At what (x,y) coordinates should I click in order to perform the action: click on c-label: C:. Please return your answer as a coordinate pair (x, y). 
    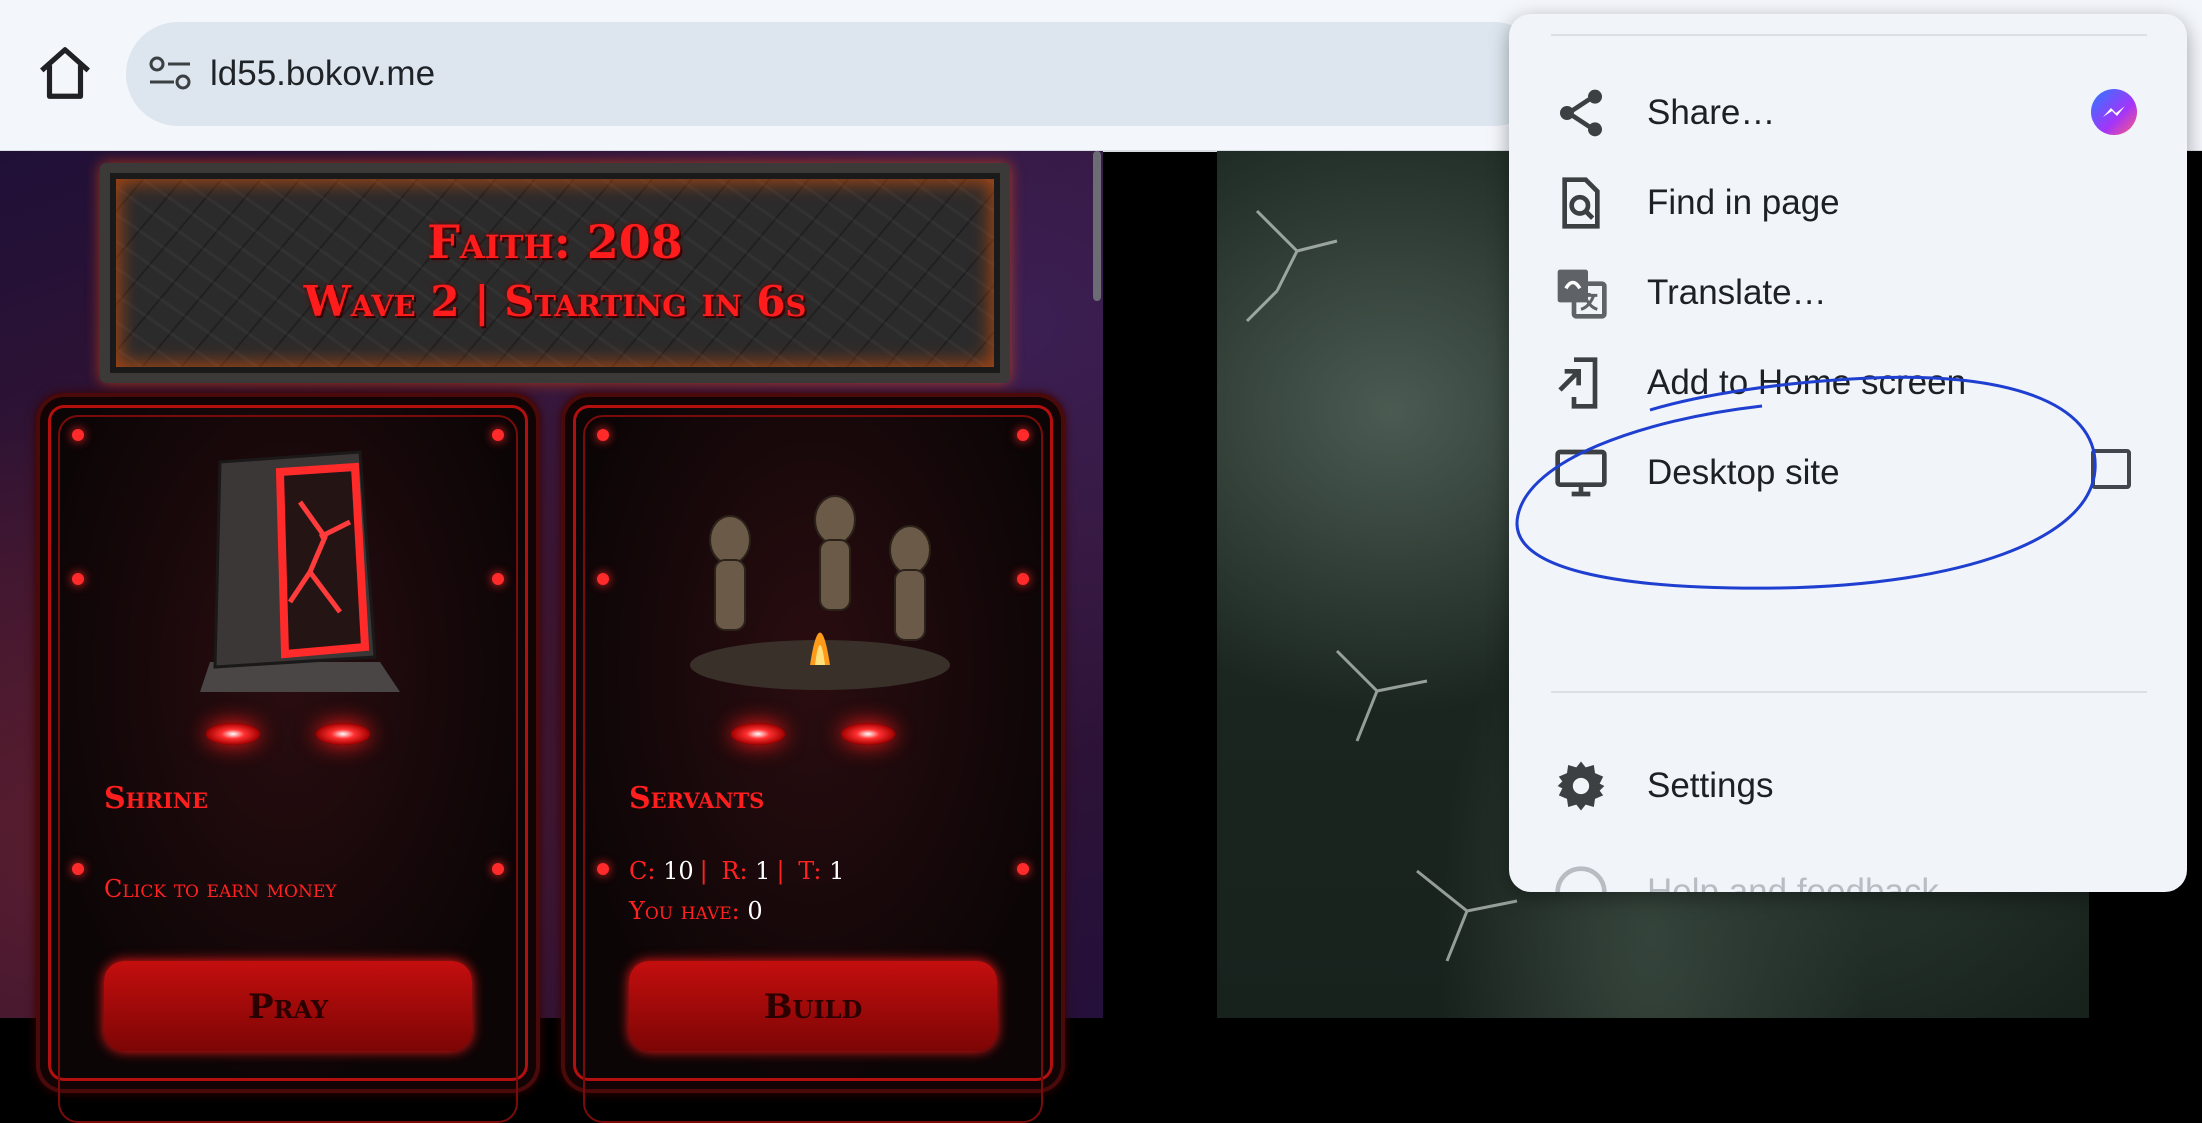
    Looking at the image, I should click on (642, 871).